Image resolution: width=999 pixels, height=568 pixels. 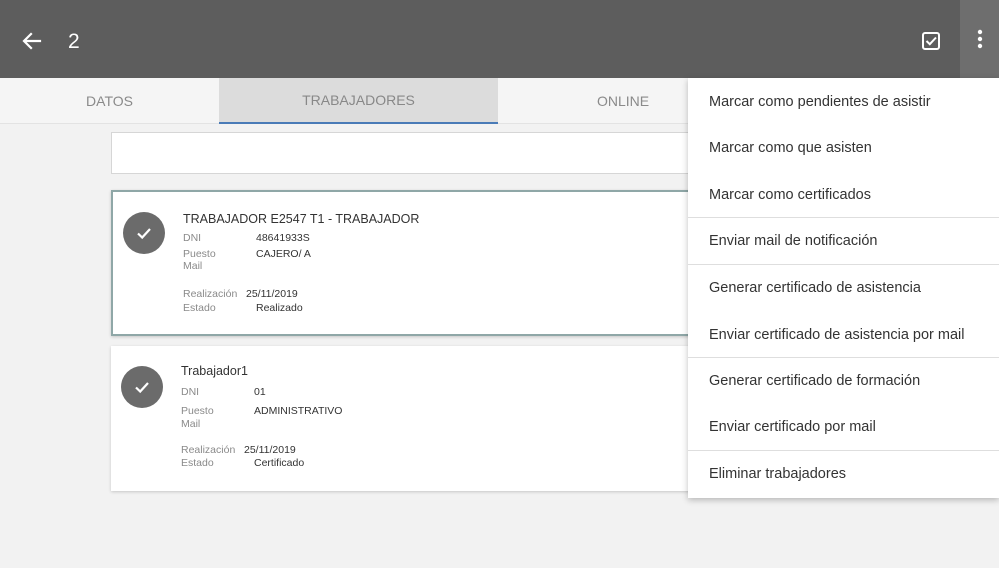 I want to click on select-all-button, so click(x=931, y=41).